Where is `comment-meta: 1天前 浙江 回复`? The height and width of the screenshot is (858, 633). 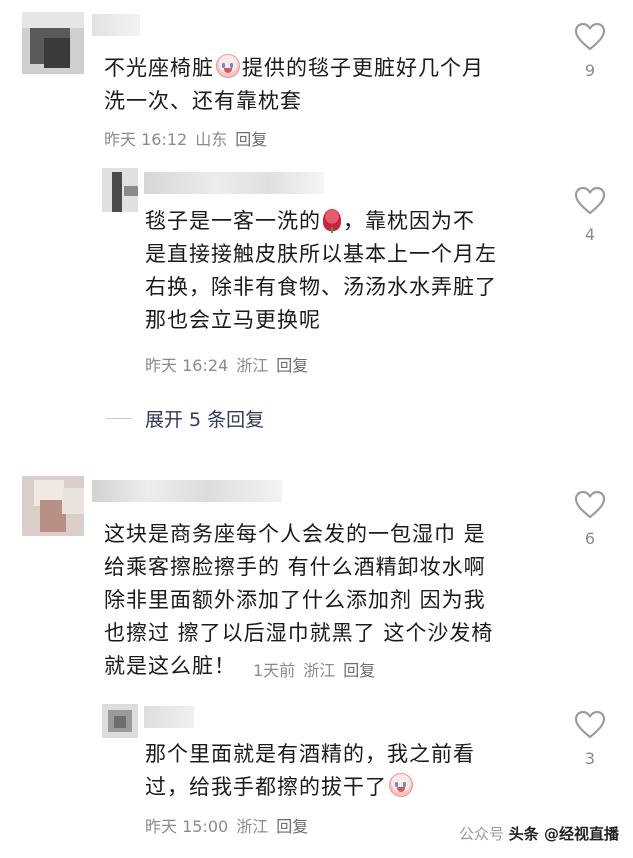 comment-meta: 1天前 浙江 回复 is located at coordinates (314, 669).